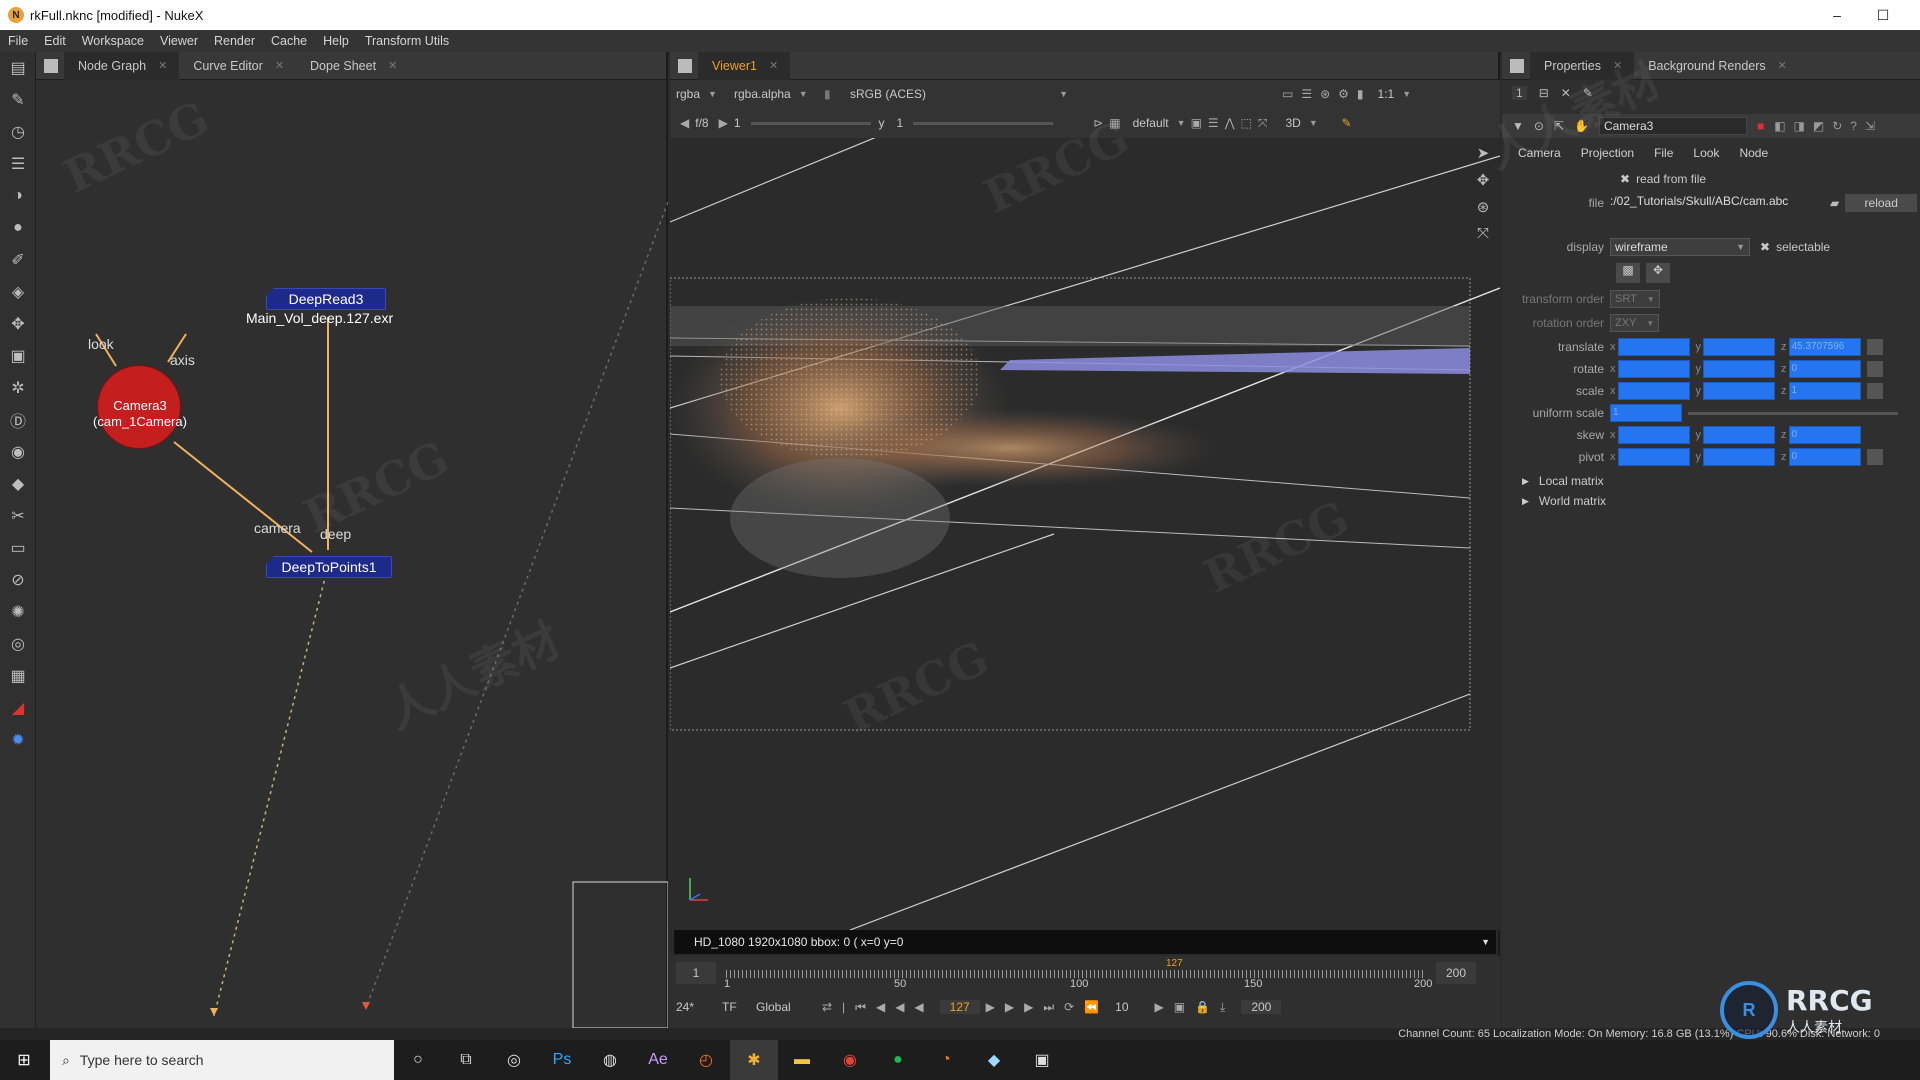 This screenshot has width=1920, height=1080. What do you see at coordinates (1672, 126) in the screenshot?
I see `node-name-field: Camera3` at bounding box center [1672, 126].